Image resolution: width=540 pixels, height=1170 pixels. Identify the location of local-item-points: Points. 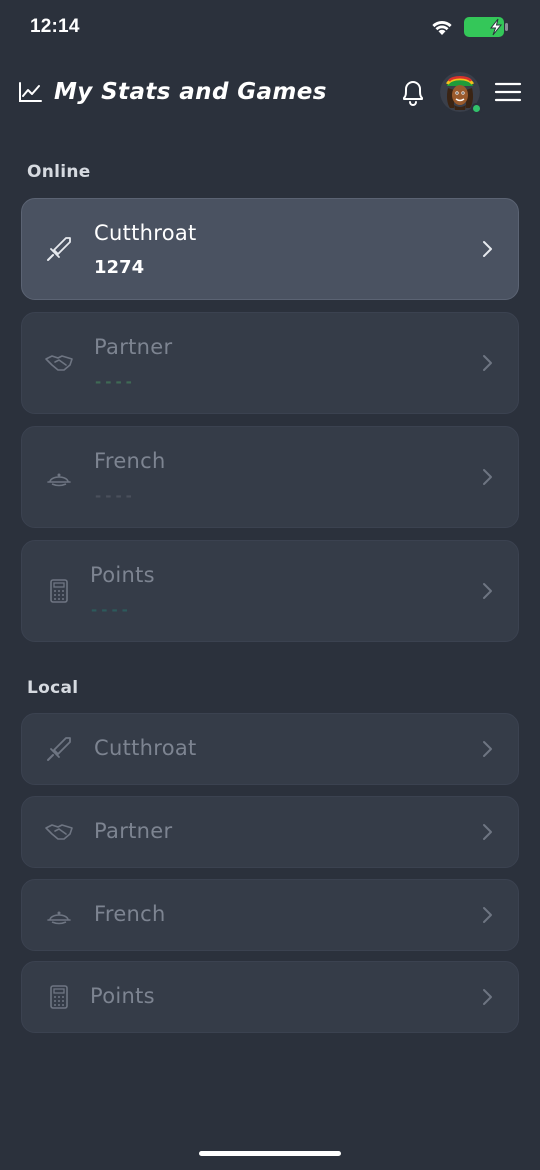
(270, 997).